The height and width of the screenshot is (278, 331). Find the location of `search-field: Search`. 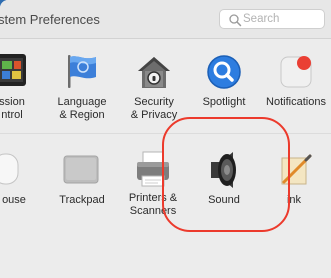

search-field: Search is located at coordinates (272, 19).